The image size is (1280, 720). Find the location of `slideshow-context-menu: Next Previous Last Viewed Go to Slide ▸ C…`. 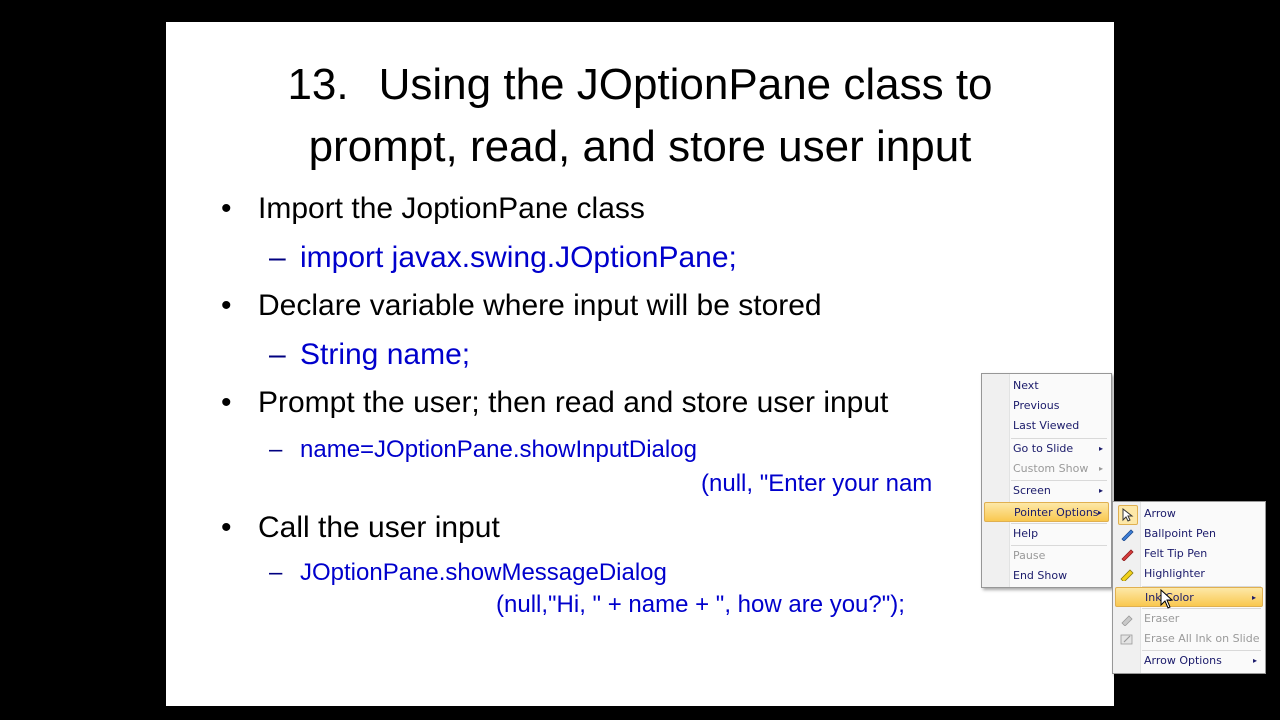

slideshow-context-menu: Next Previous Last Viewed Go to Slide ▸ C… is located at coordinates (1046, 480).